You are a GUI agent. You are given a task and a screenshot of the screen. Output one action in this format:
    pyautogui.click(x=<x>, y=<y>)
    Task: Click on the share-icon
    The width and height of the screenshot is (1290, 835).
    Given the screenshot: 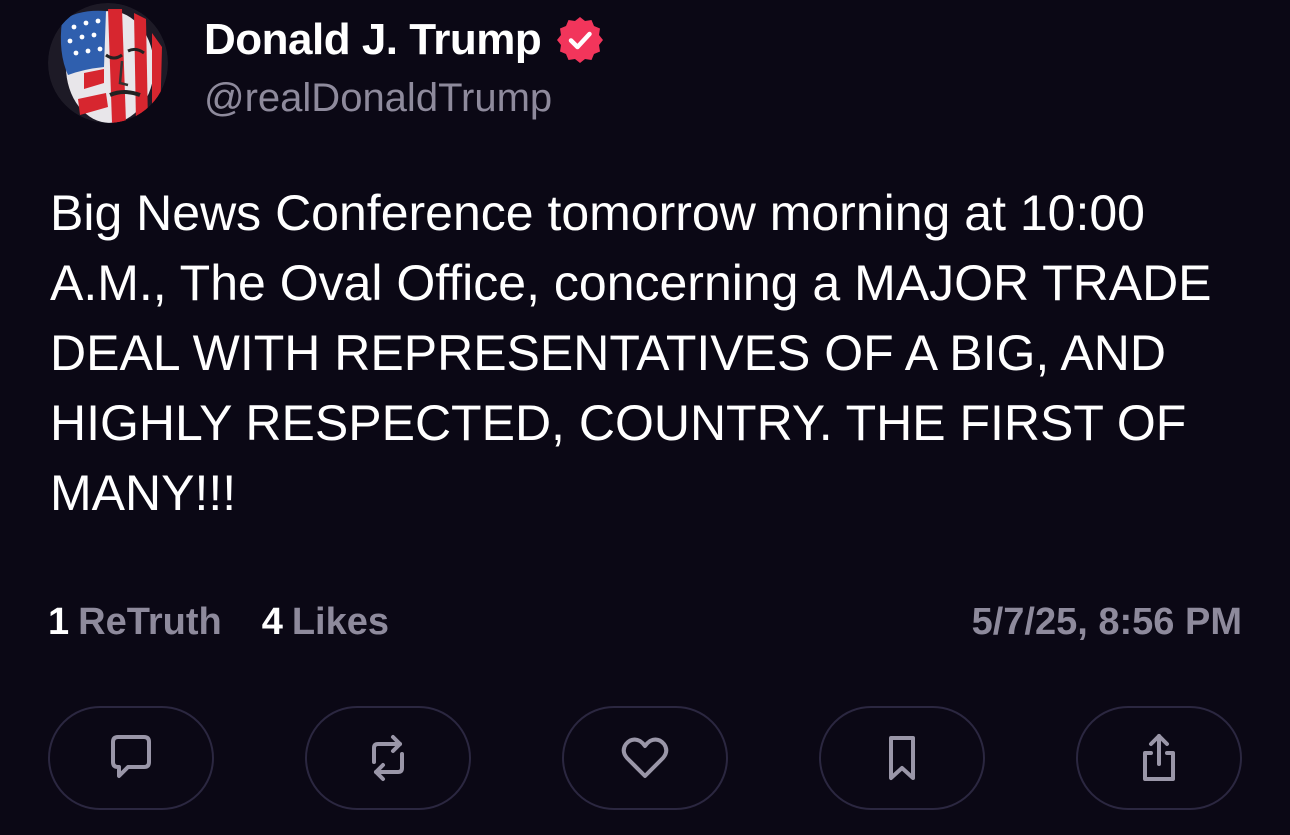 What is the action you would take?
    pyautogui.click(x=1159, y=757)
    